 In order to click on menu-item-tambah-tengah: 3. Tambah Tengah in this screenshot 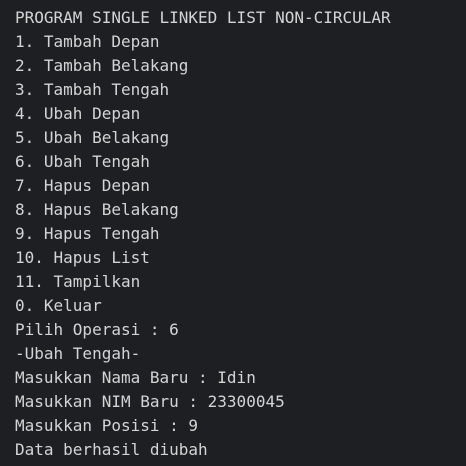, I will do `click(92, 89)`.